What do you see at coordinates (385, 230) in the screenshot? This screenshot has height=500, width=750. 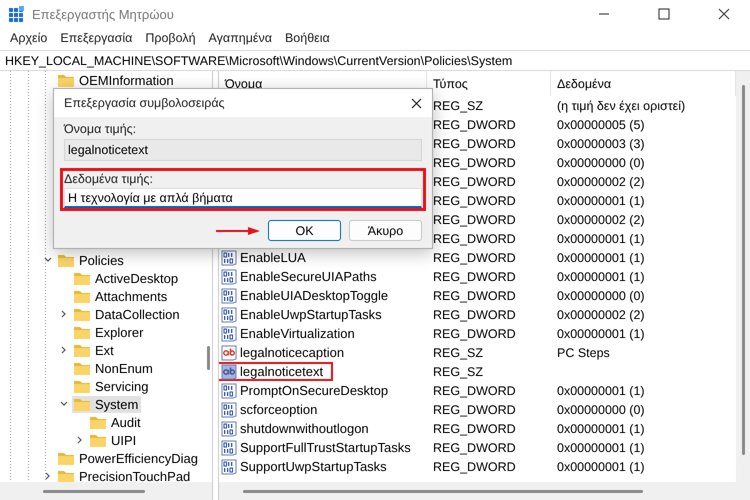 I see `dialog-button: Άκυρο` at bounding box center [385, 230].